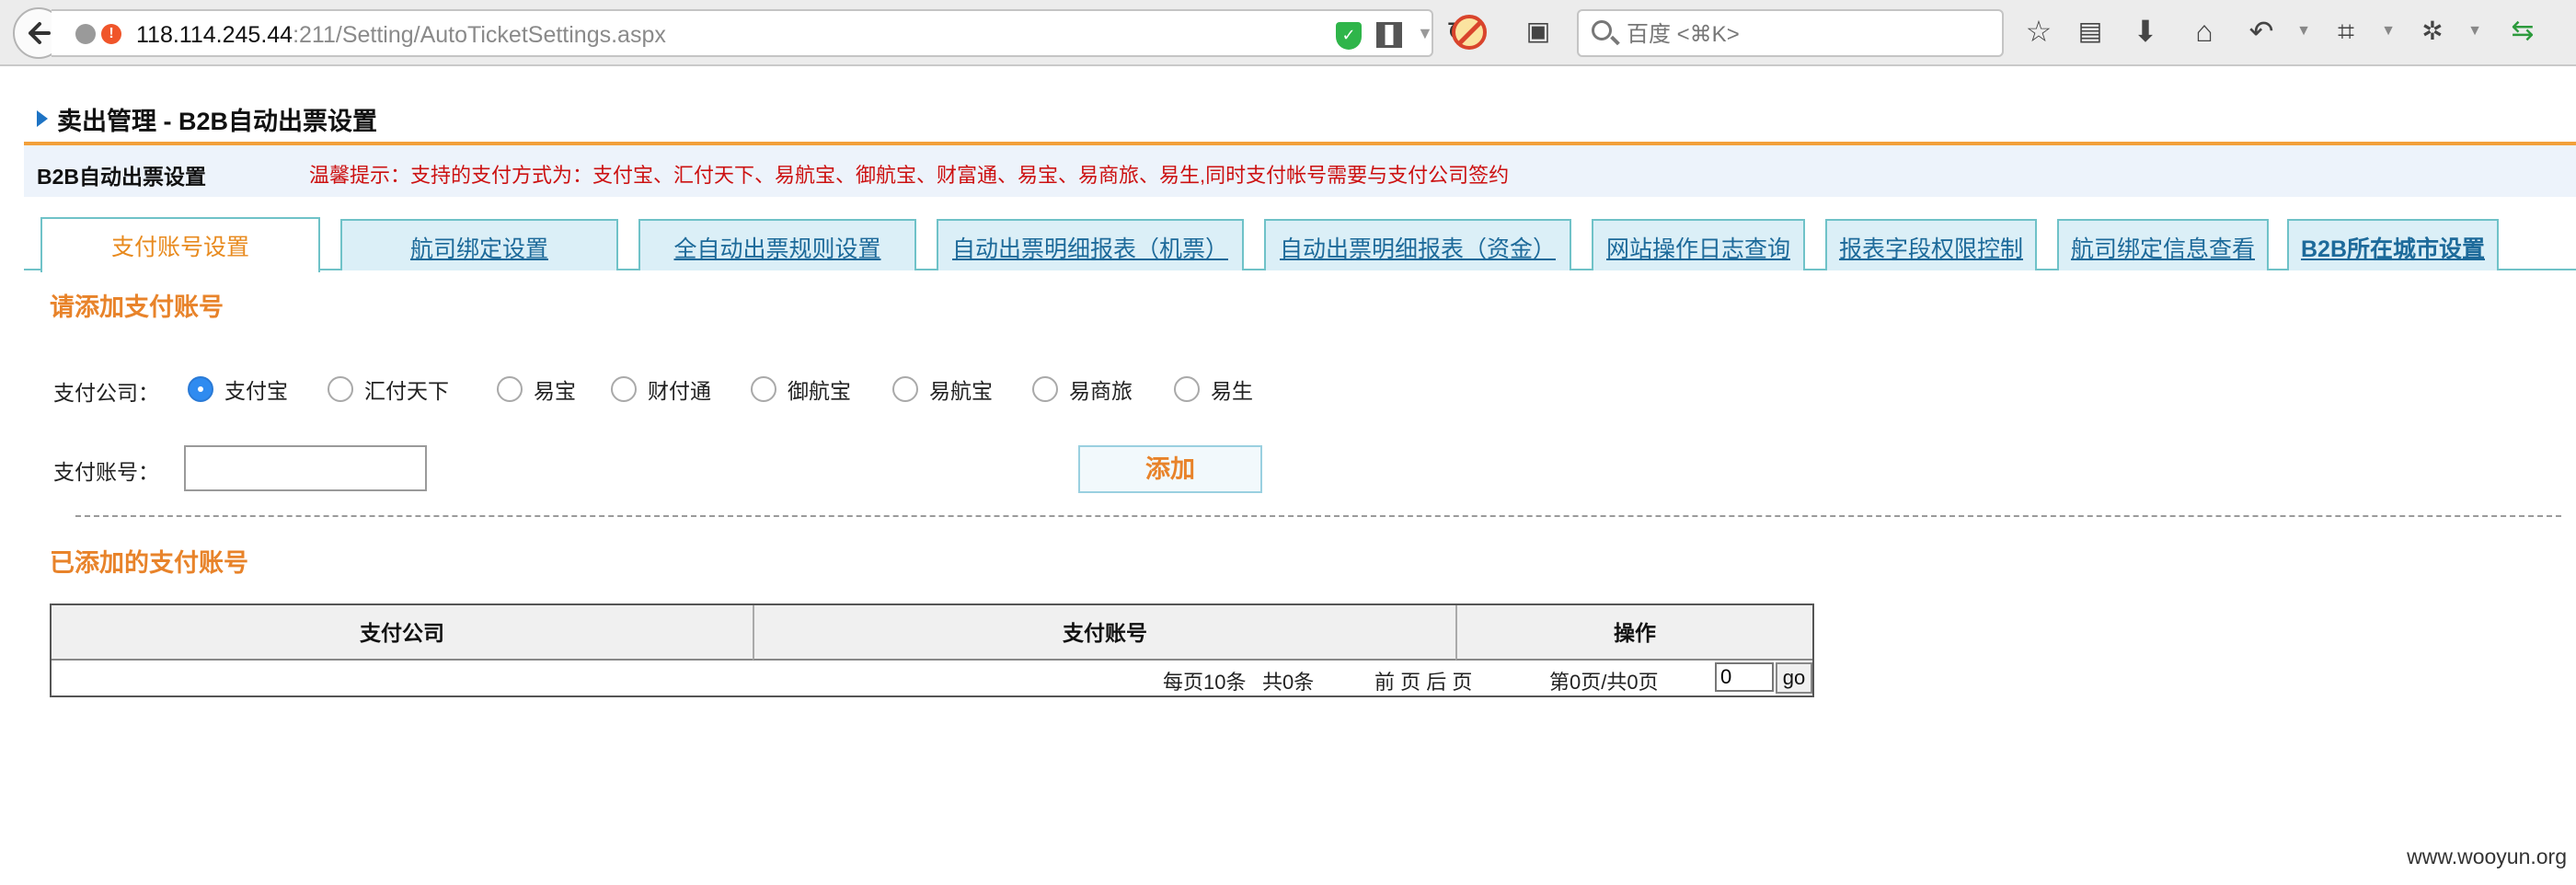 The width and height of the screenshot is (2576, 885). Describe the element at coordinates (479, 245) in the screenshot. I see `tab-airline-binding: 航司绑定设置` at that location.